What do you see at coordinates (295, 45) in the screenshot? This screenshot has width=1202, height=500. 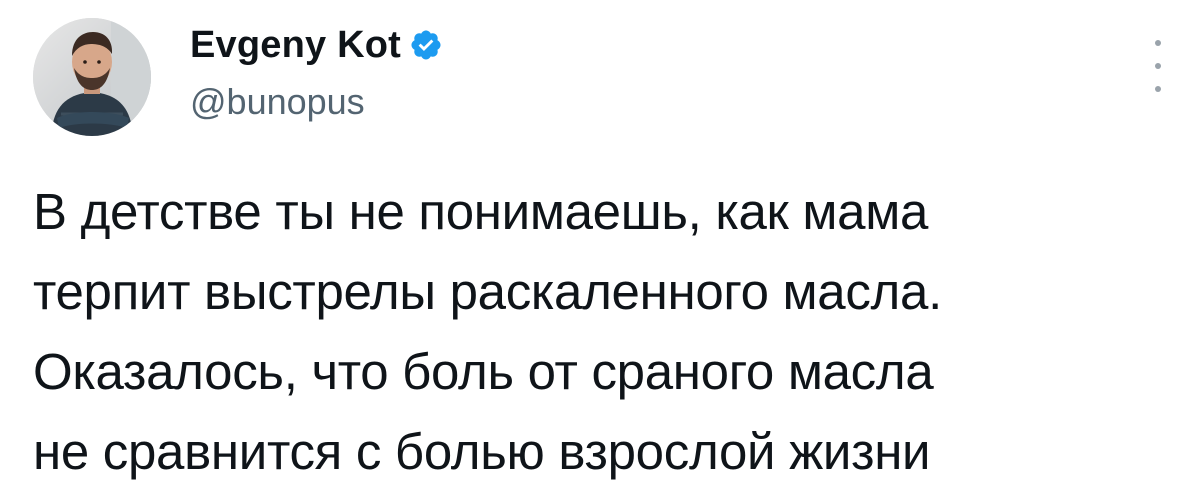 I see `author-display-name: Evgeny Kot` at bounding box center [295, 45].